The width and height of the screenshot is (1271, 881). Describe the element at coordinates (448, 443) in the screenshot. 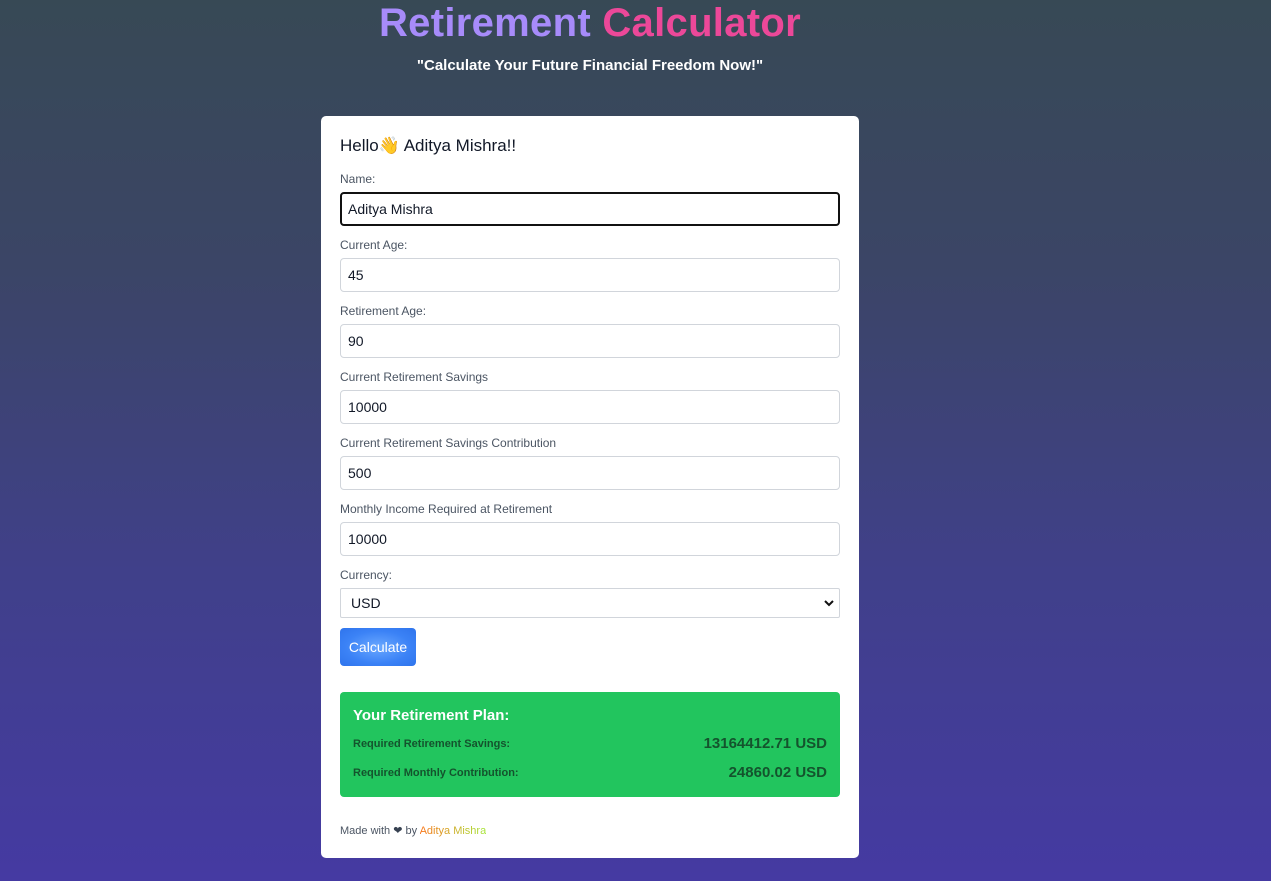

I see `savings-contribution-label: Current Retirement Savings Contribution` at that location.